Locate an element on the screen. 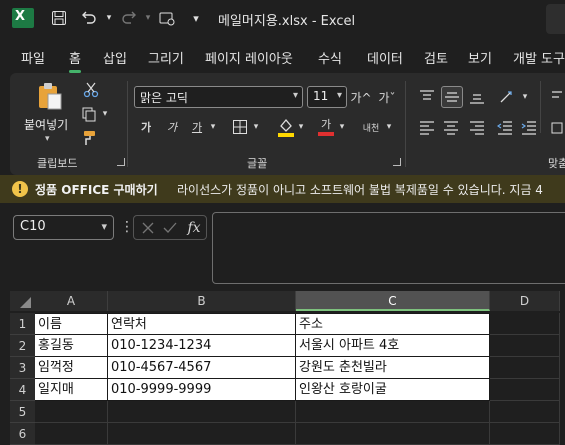 The image size is (565, 445). tab-review: 검토 is located at coordinates (436, 57).